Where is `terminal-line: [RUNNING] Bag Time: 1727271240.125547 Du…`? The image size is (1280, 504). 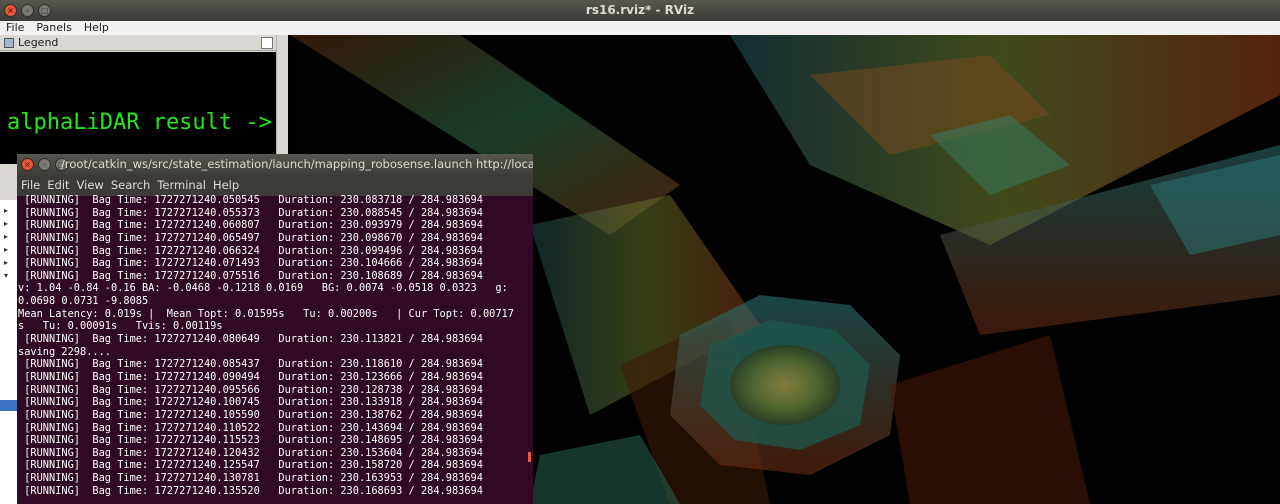
terminal-line: [RUNNING] Bag Time: 1727271240.125547 Du… is located at coordinates (250, 465).